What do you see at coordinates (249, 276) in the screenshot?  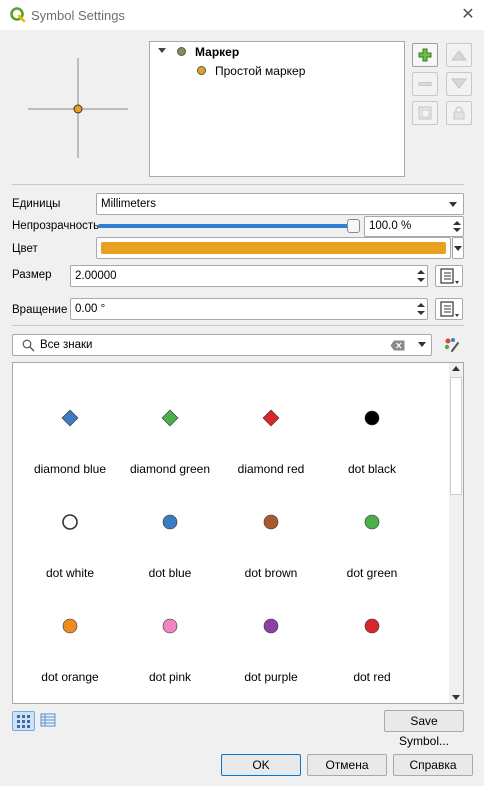 I see `size-spinbox: 2.00000` at bounding box center [249, 276].